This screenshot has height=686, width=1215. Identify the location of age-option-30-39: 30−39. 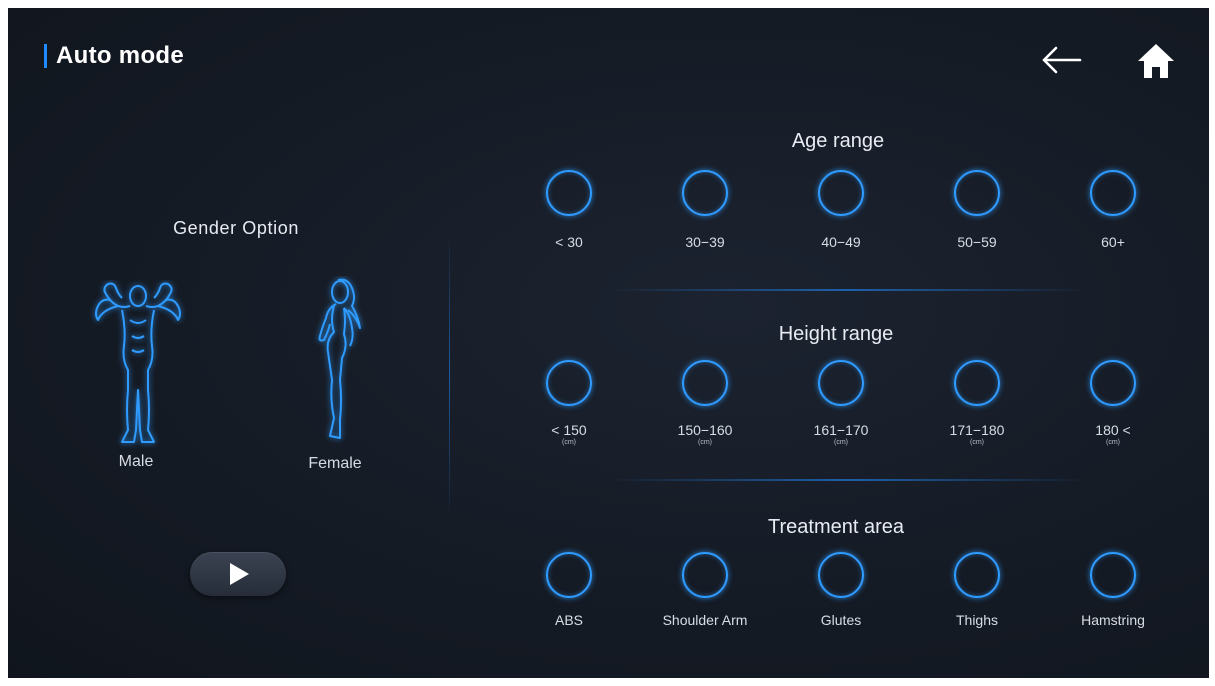
(705, 210).